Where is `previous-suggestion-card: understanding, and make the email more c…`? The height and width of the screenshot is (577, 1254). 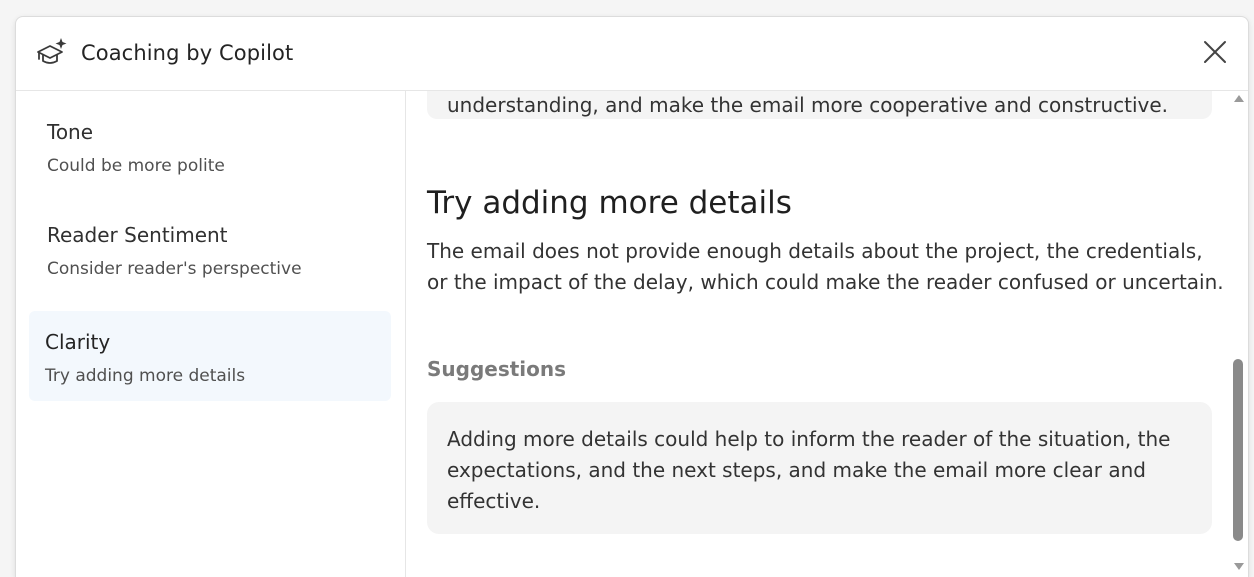 previous-suggestion-card: understanding, and make the email more c… is located at coordinates (819, 105).